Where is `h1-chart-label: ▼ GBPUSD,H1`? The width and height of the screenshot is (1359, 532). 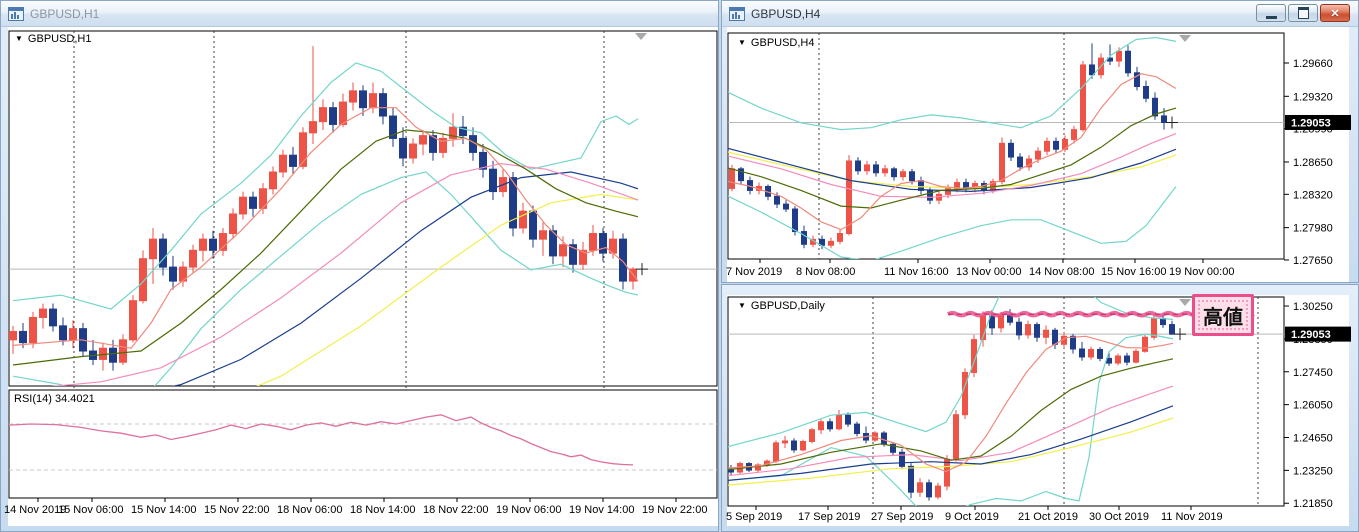
h1-chart-label: ▼ GBPUSD,H1 is located at coordinates (53, 39).